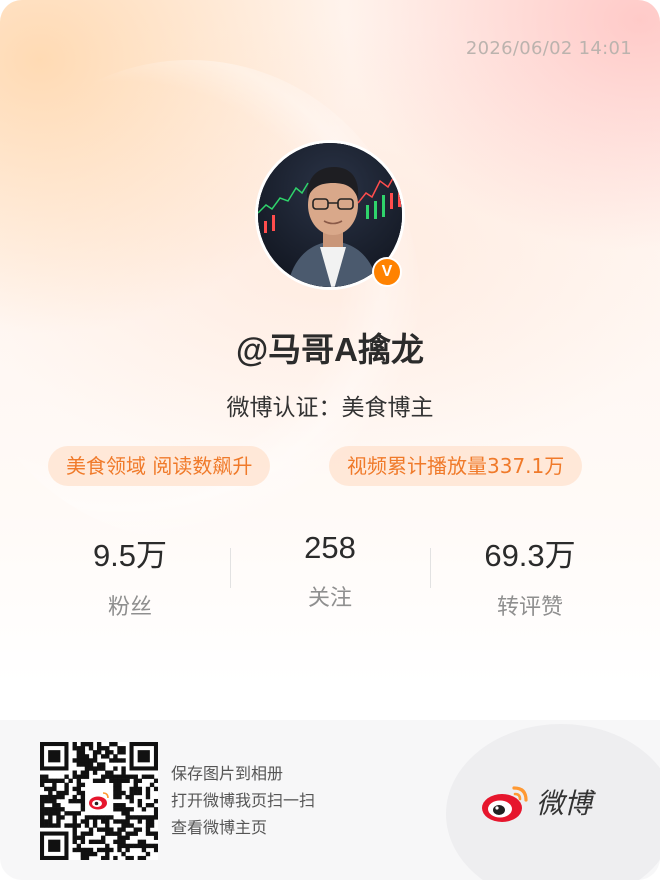 The height and width of the screenshot is (880, 660). I want to click on timestamp: 2026/06/02 14:01, so click(548, 48).